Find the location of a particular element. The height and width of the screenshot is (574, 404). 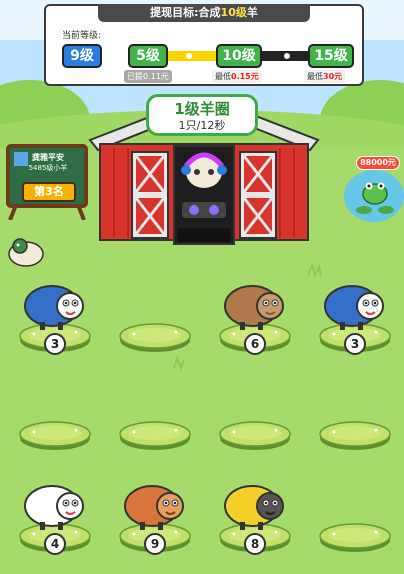

goal-prefix: 提现目标:合成 is located at coordinates (185, 12).